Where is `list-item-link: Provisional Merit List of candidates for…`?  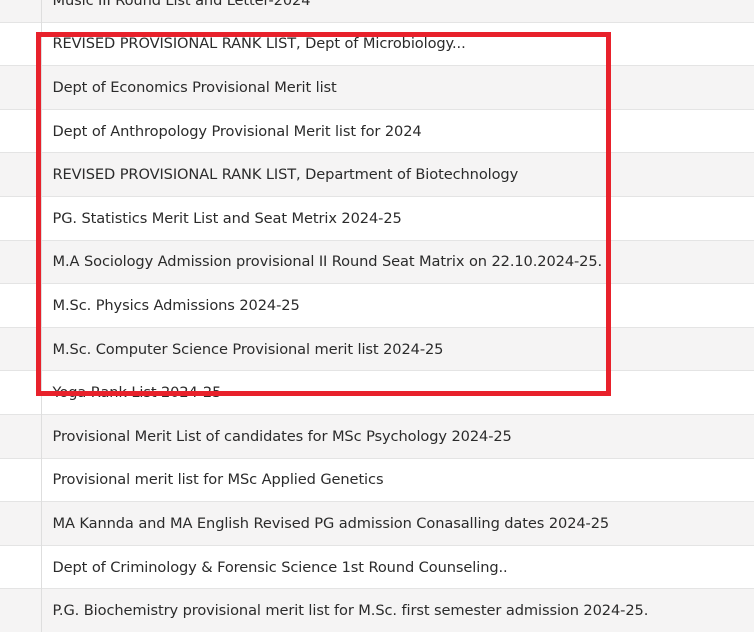 list-item-link: Provisional Merit List of candidates for… is located at coordinates (397, 436).